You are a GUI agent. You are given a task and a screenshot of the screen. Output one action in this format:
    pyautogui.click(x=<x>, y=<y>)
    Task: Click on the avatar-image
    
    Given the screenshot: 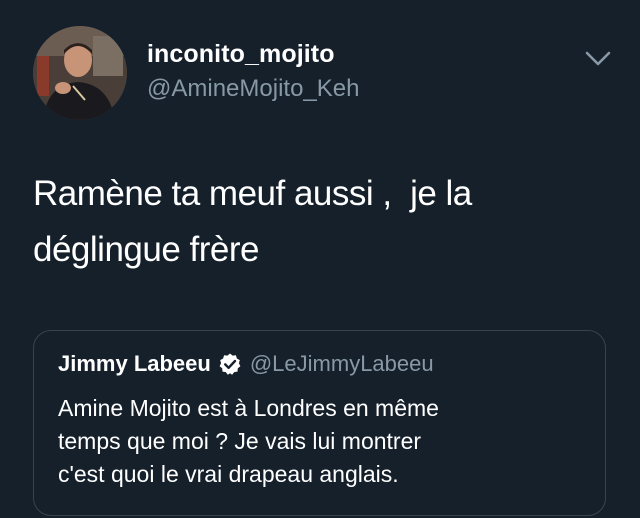 What is the action you would take?
    pyautogui.click(x=80, y=73)
    